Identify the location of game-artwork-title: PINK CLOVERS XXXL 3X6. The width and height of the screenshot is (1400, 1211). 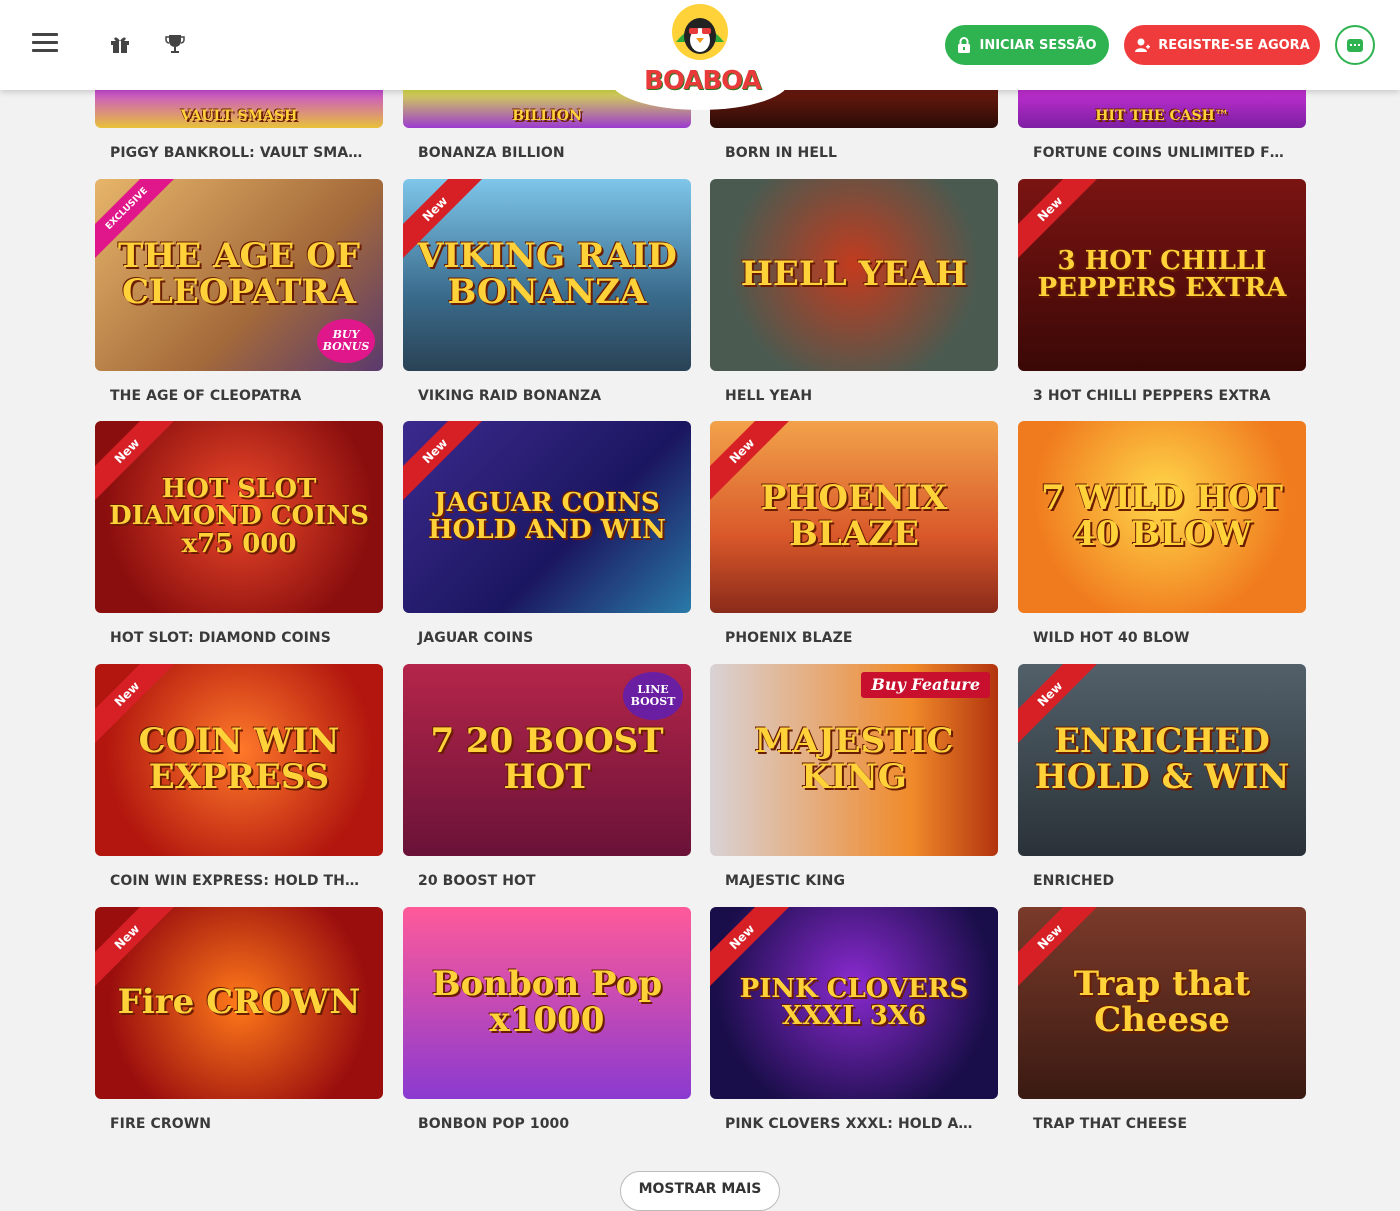
(854, 1002).